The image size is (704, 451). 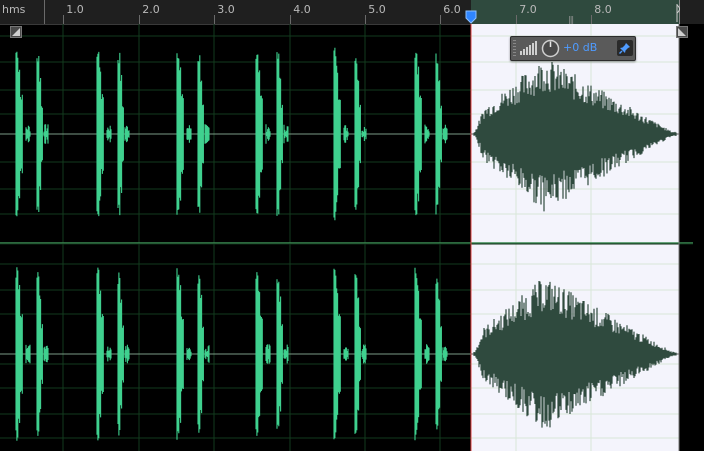 I want to click on time-units-label: hms, so click(x=13, y=9).